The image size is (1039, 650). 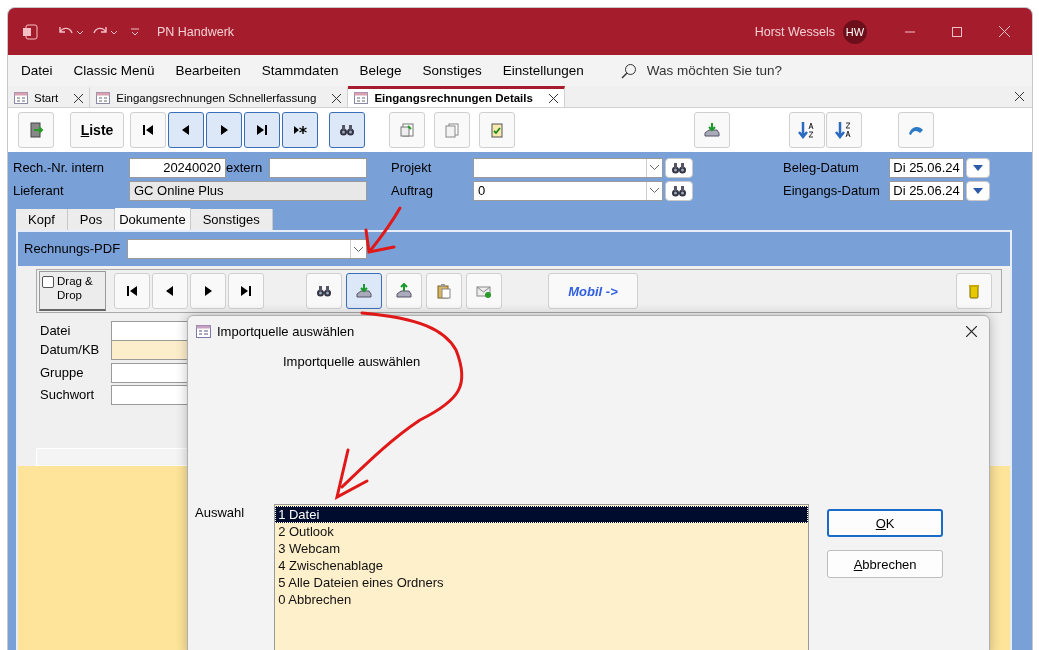 I want to click on list-button: Liste, so click(x=97, y=130).